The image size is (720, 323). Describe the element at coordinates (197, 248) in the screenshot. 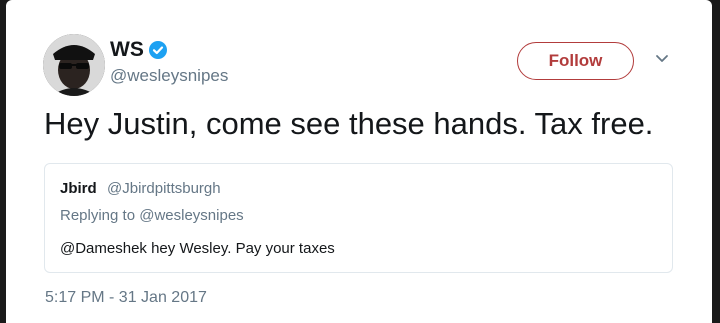

I see `quoted-text: @Dameshek hey Wesley. Pay your taxes` at that location.